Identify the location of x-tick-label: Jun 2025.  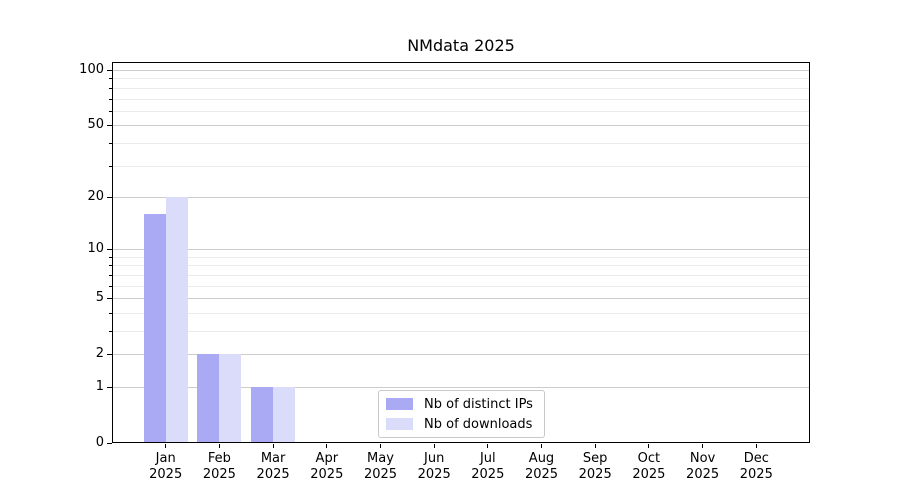
(434, 467).